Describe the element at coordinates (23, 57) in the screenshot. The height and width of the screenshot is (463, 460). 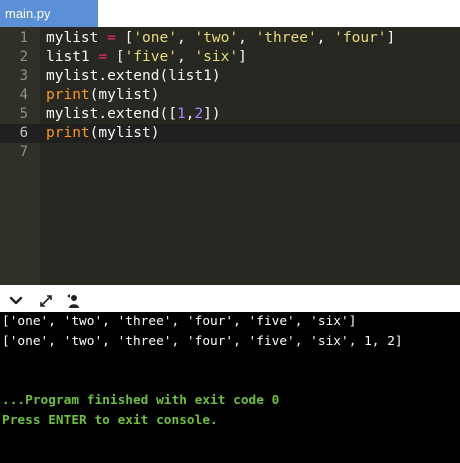
I see `line-number: 2` at that location.